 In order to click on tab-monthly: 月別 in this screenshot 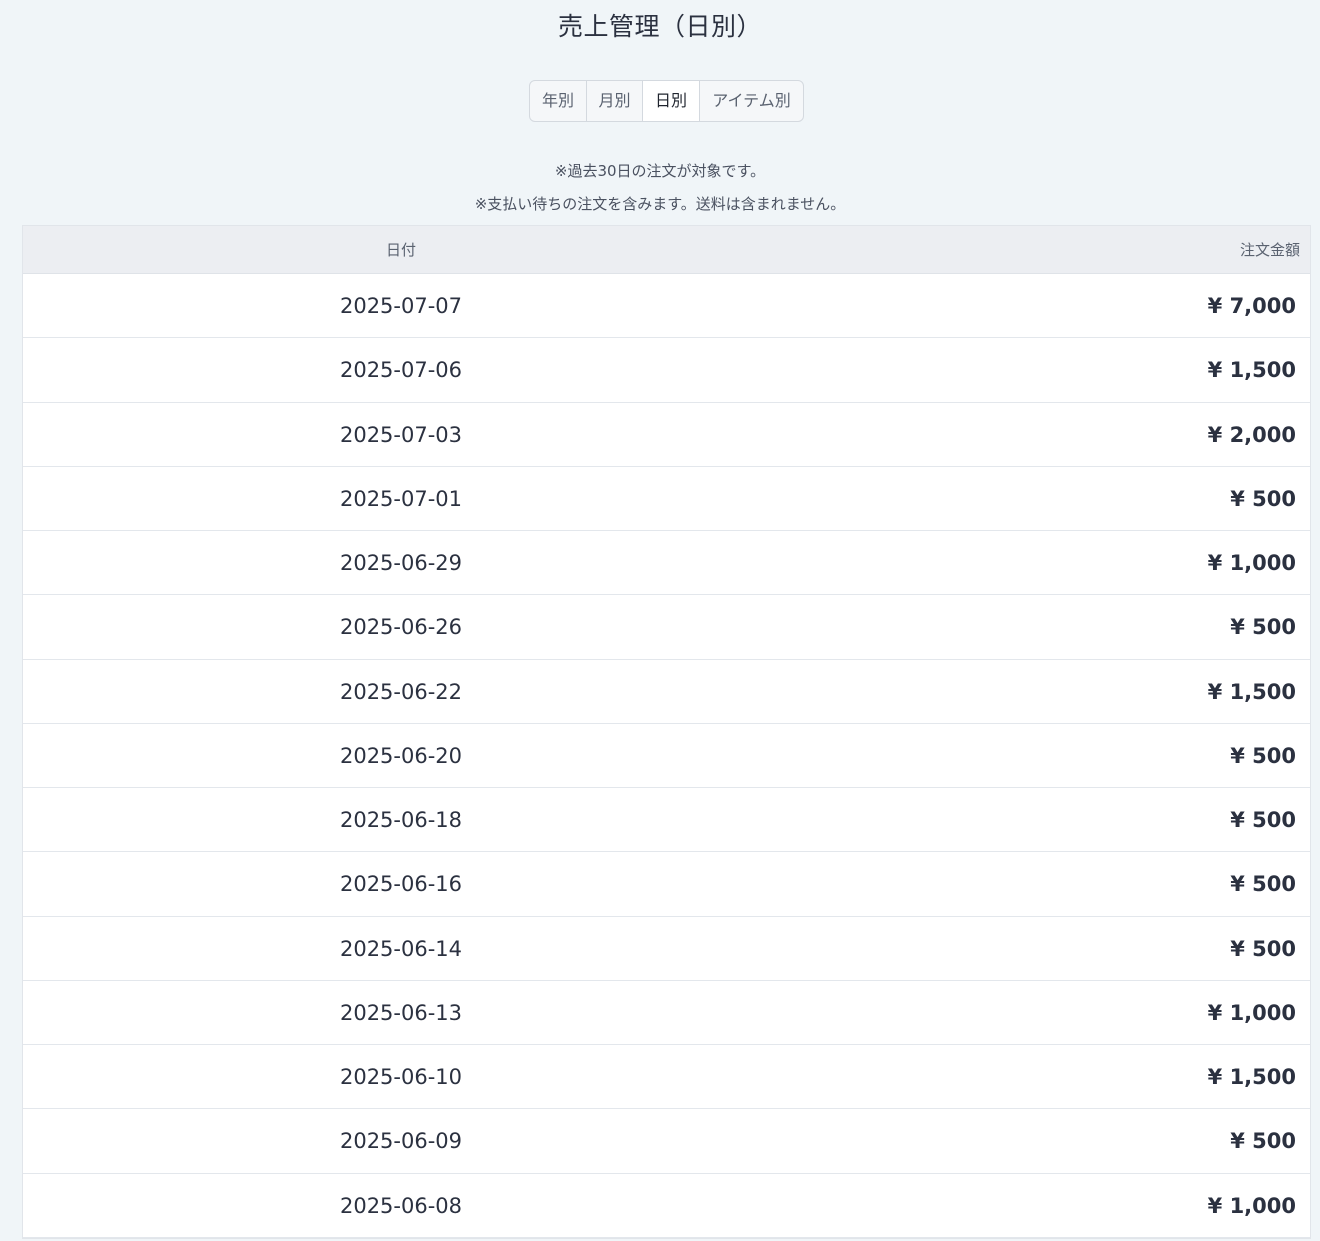, I will do `click(614, 101)`.